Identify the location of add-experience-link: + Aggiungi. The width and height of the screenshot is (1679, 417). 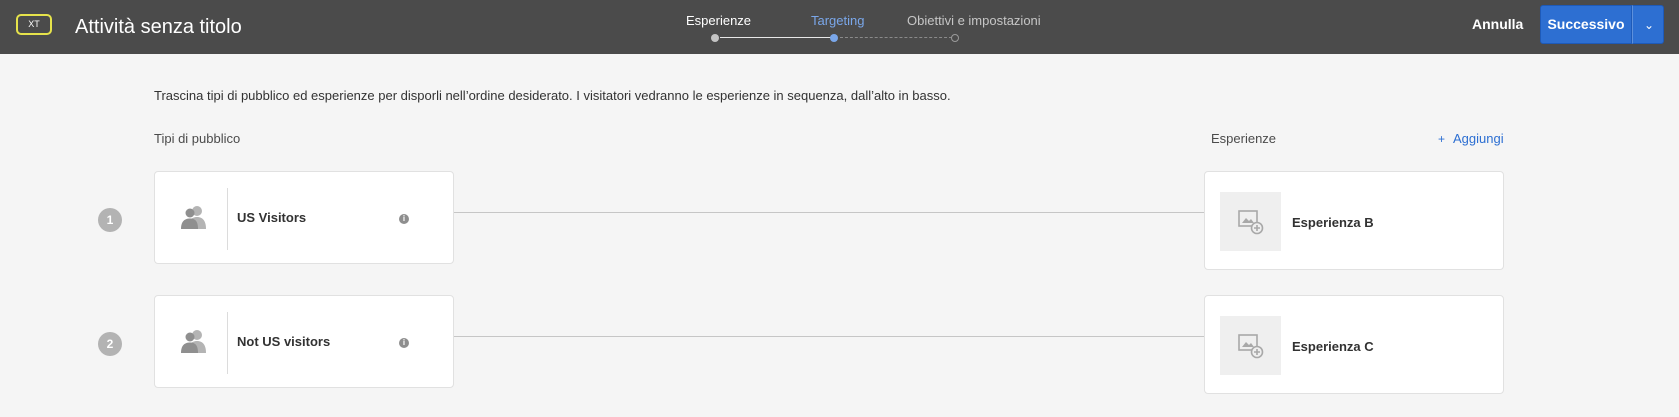
(1471, 139).